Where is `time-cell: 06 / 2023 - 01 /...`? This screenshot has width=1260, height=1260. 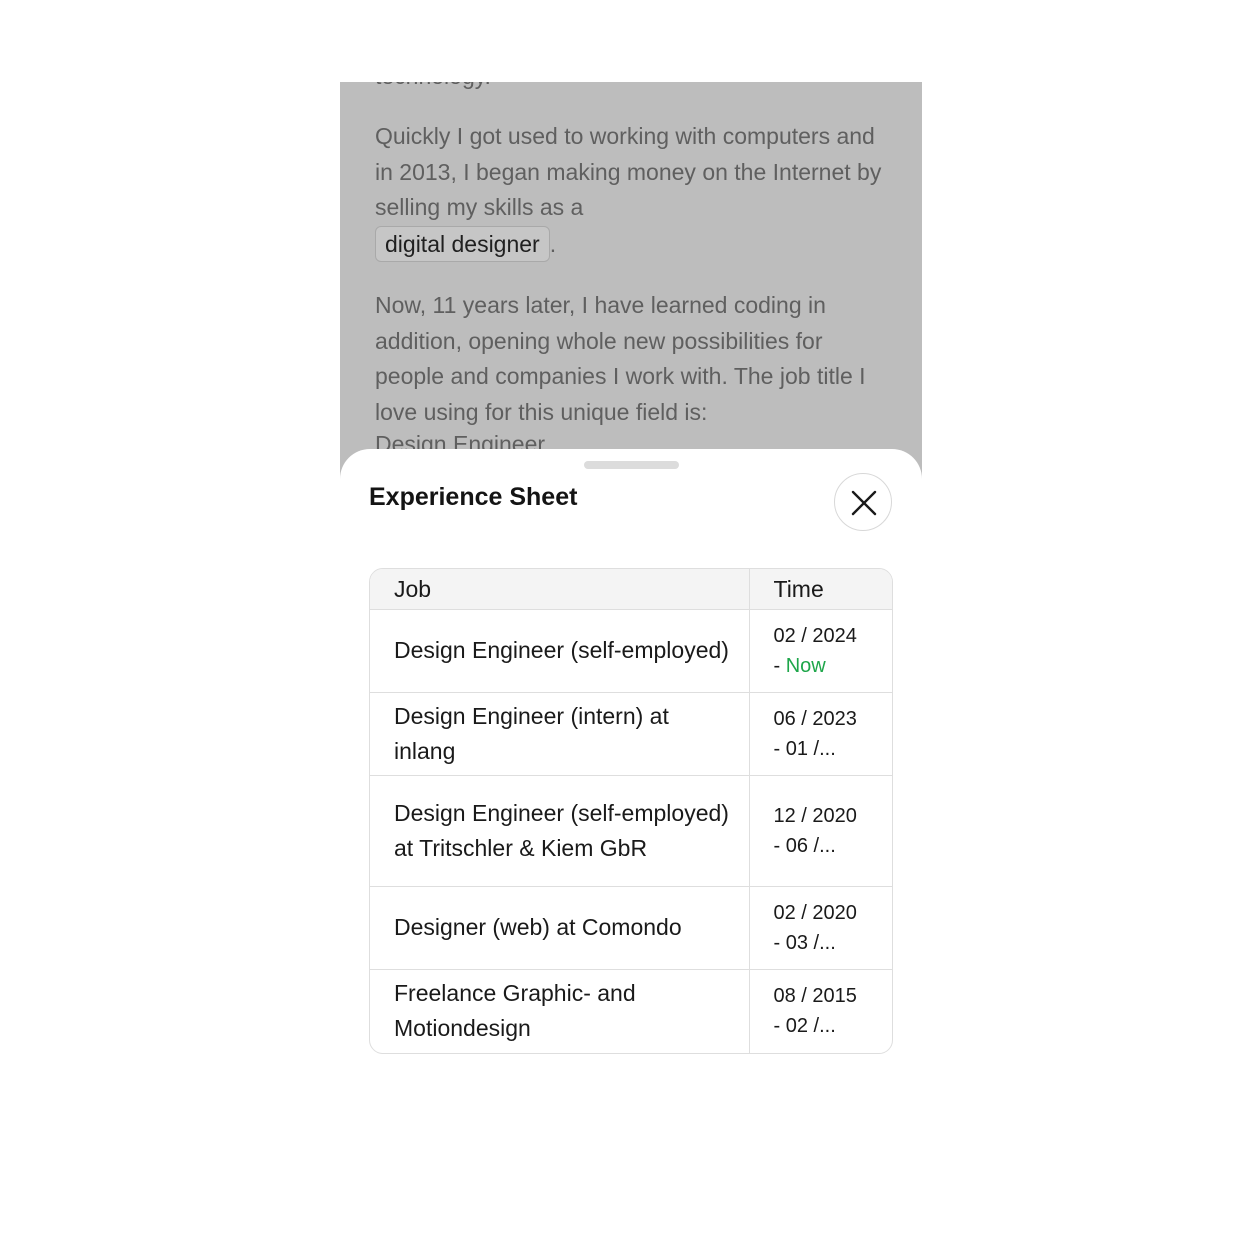
time-cell: 06 / 2023 - 01 /... is located at coordinates (820, 734).